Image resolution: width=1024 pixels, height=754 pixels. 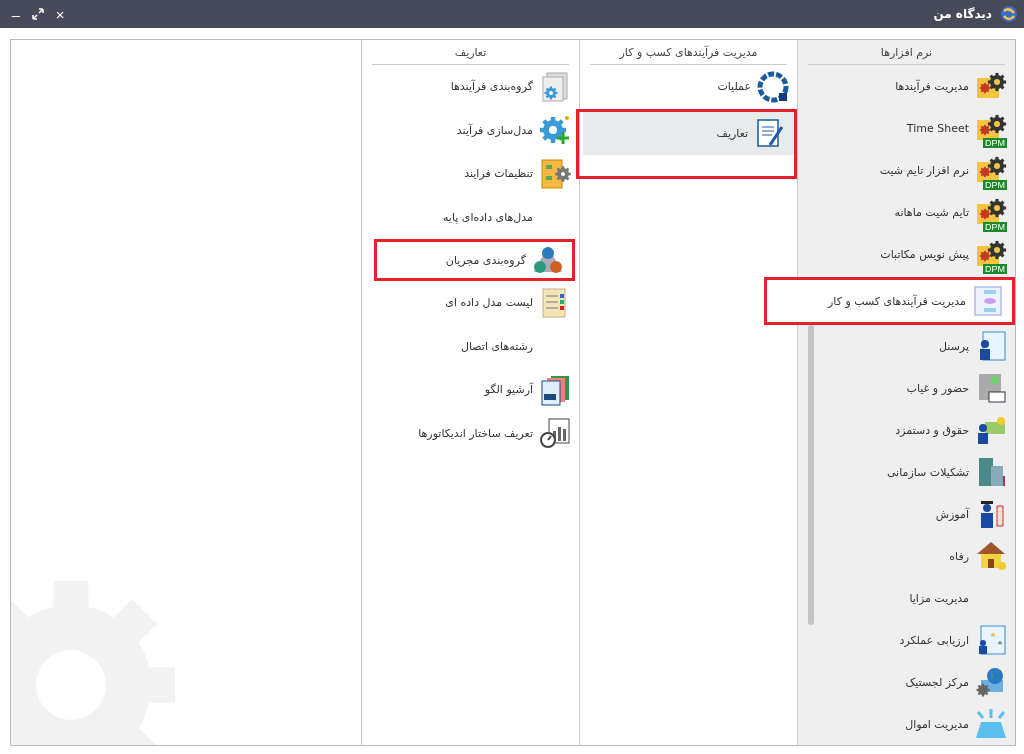 What do you see at coordinates (470, 433) in the screenshot?
I see `menu-item: تعریف ساختار اندیکاتورها` at bounding box center [470, 433].